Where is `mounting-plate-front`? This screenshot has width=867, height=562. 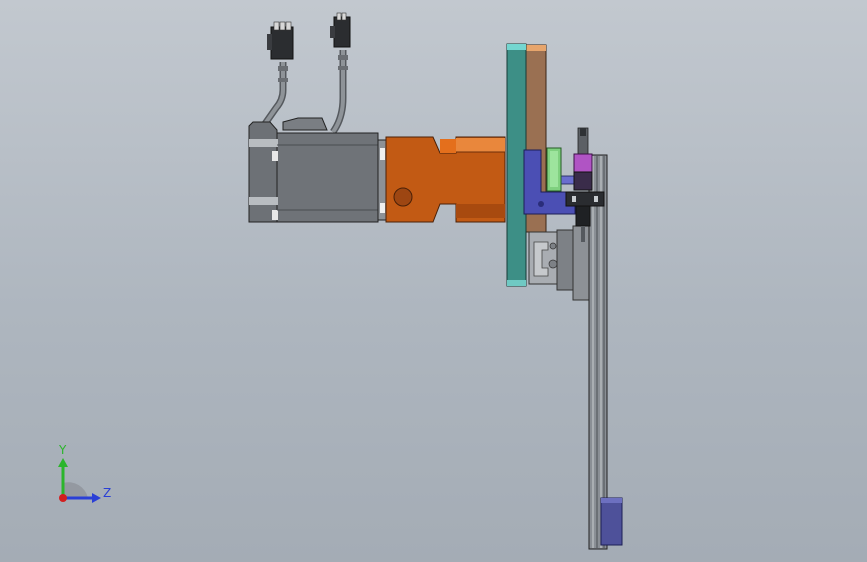
mounting-plate-front is located at coordinates (516, 165).